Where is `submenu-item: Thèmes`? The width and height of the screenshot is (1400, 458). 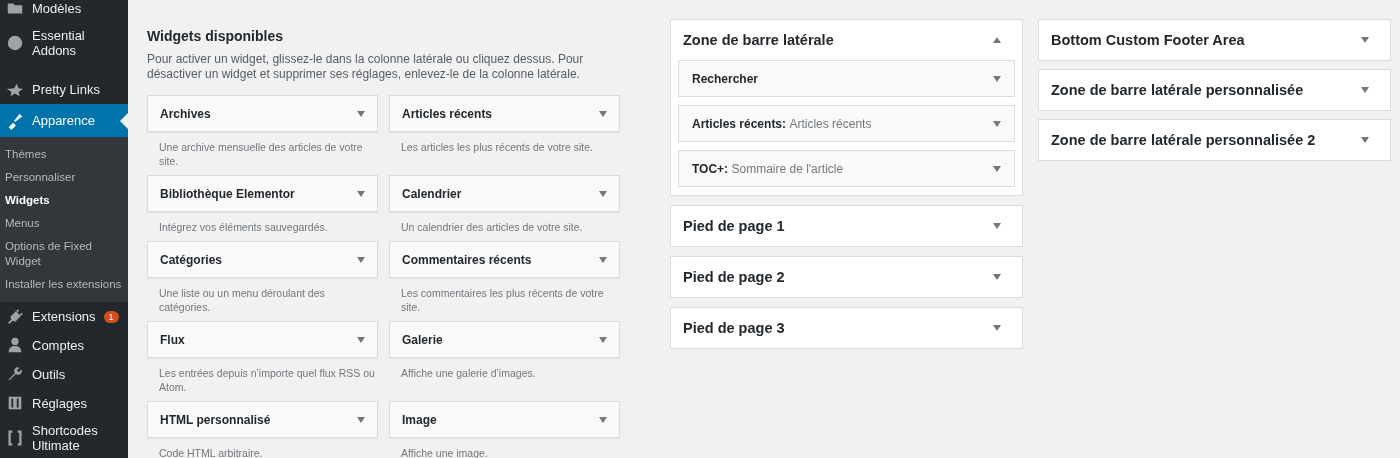
submenu-item: Thèmes is located at coordinates (64, 155).